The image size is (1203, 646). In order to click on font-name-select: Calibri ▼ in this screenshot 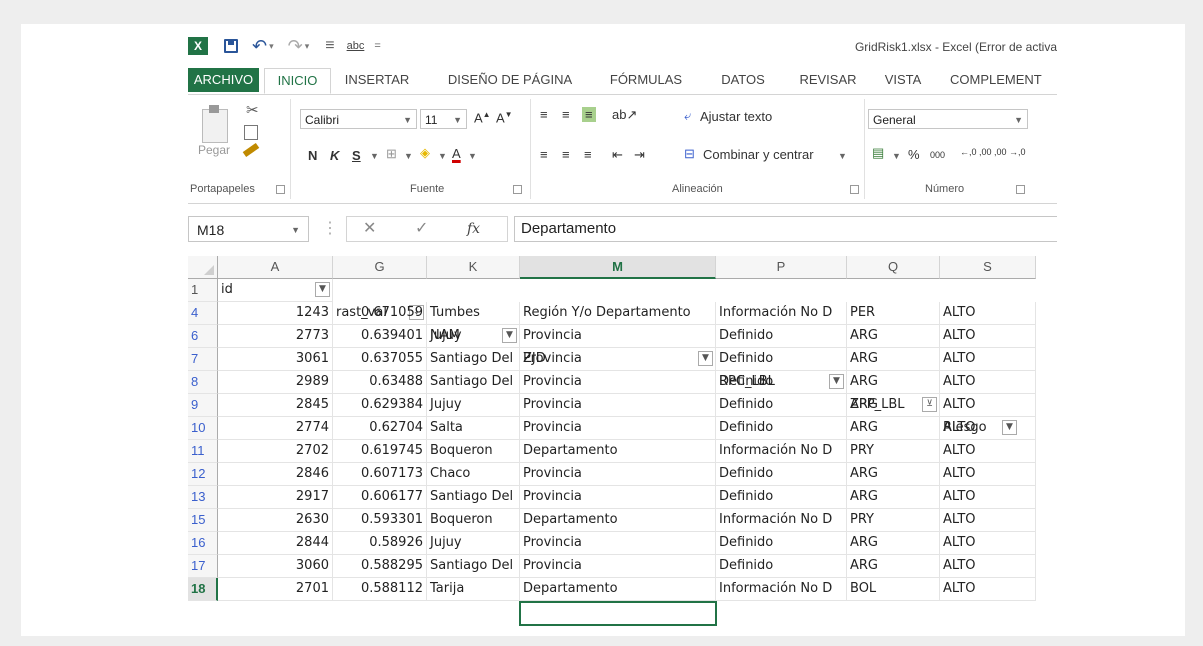, I will do `click(358, 119)`.